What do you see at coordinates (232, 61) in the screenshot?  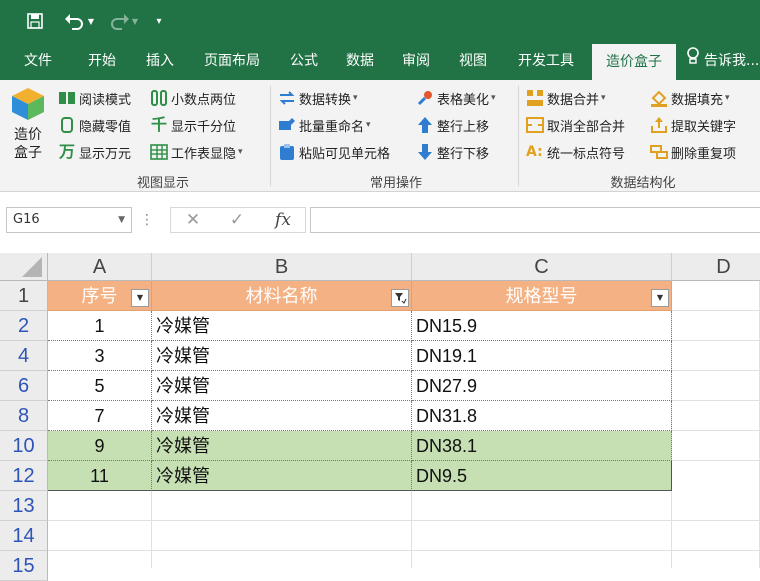 I see `tab-page-layout: 页面布局` at bounding box center [232, 61].